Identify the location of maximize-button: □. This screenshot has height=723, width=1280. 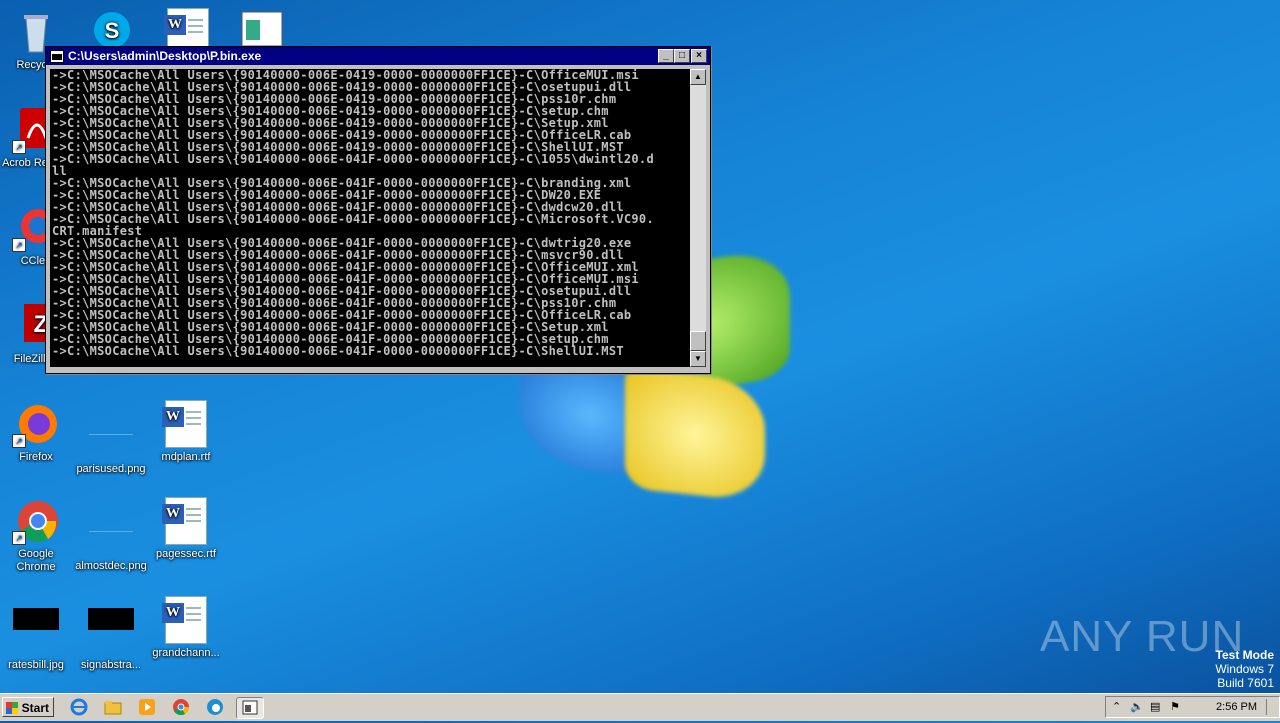
(682, 56).